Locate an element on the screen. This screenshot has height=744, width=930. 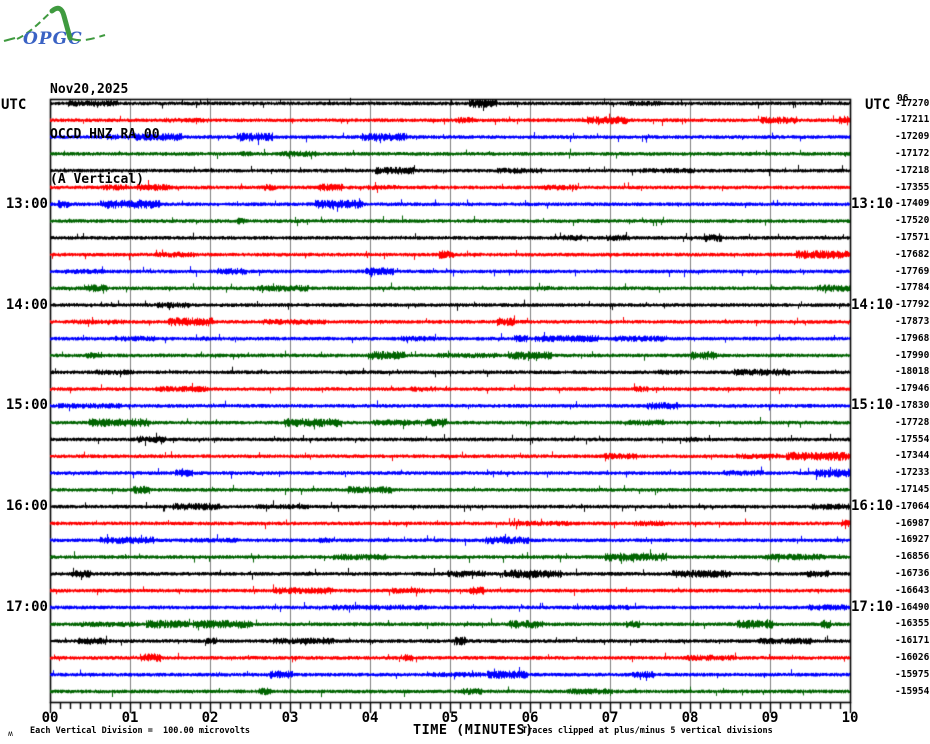
trace-offset-value: -17145 is located at coordinates (912, 489).